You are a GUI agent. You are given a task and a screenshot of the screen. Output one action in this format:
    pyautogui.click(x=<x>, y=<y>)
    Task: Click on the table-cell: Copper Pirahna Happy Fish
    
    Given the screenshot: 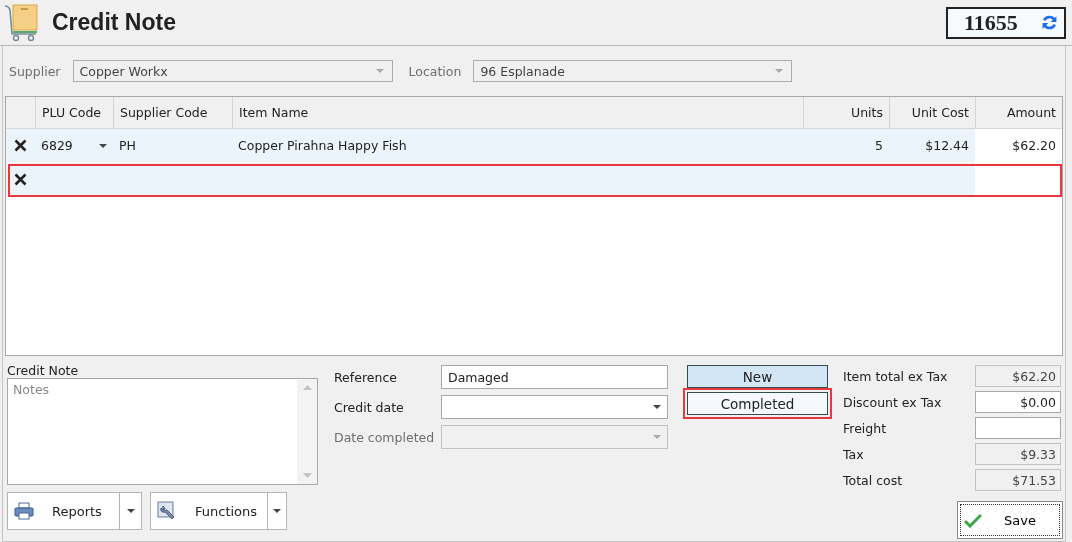 What is the action you would take?
    pyautogui.click(x=322, y=145)
    